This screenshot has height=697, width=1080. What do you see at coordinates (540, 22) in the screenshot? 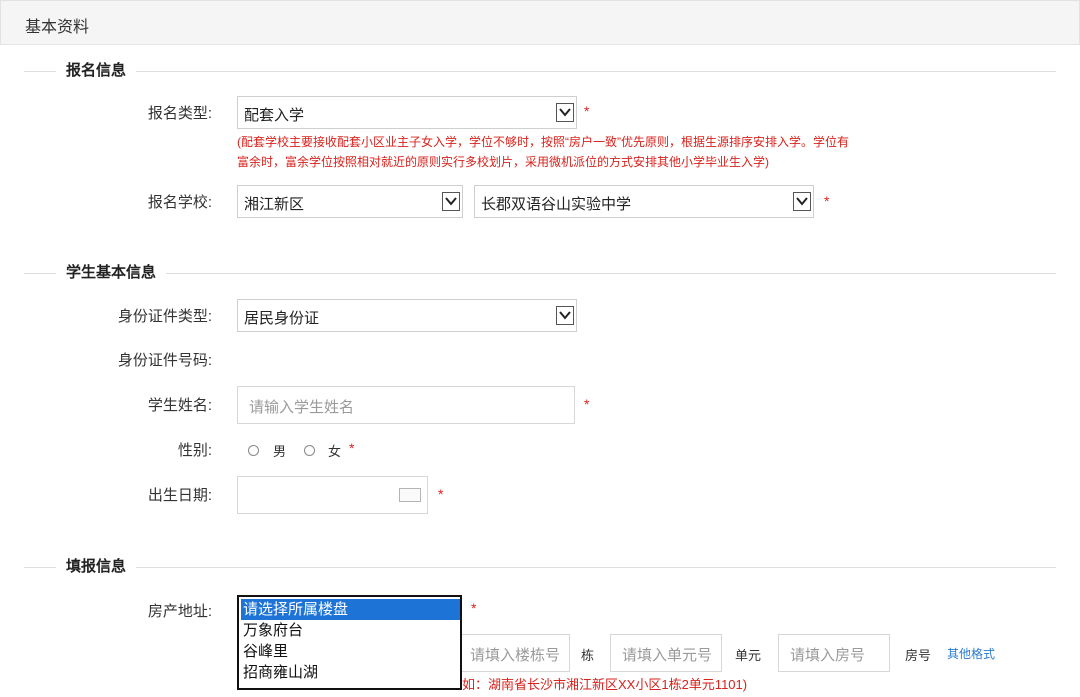
I see `page-header: 基本资料` at bounding box center [540, 22].